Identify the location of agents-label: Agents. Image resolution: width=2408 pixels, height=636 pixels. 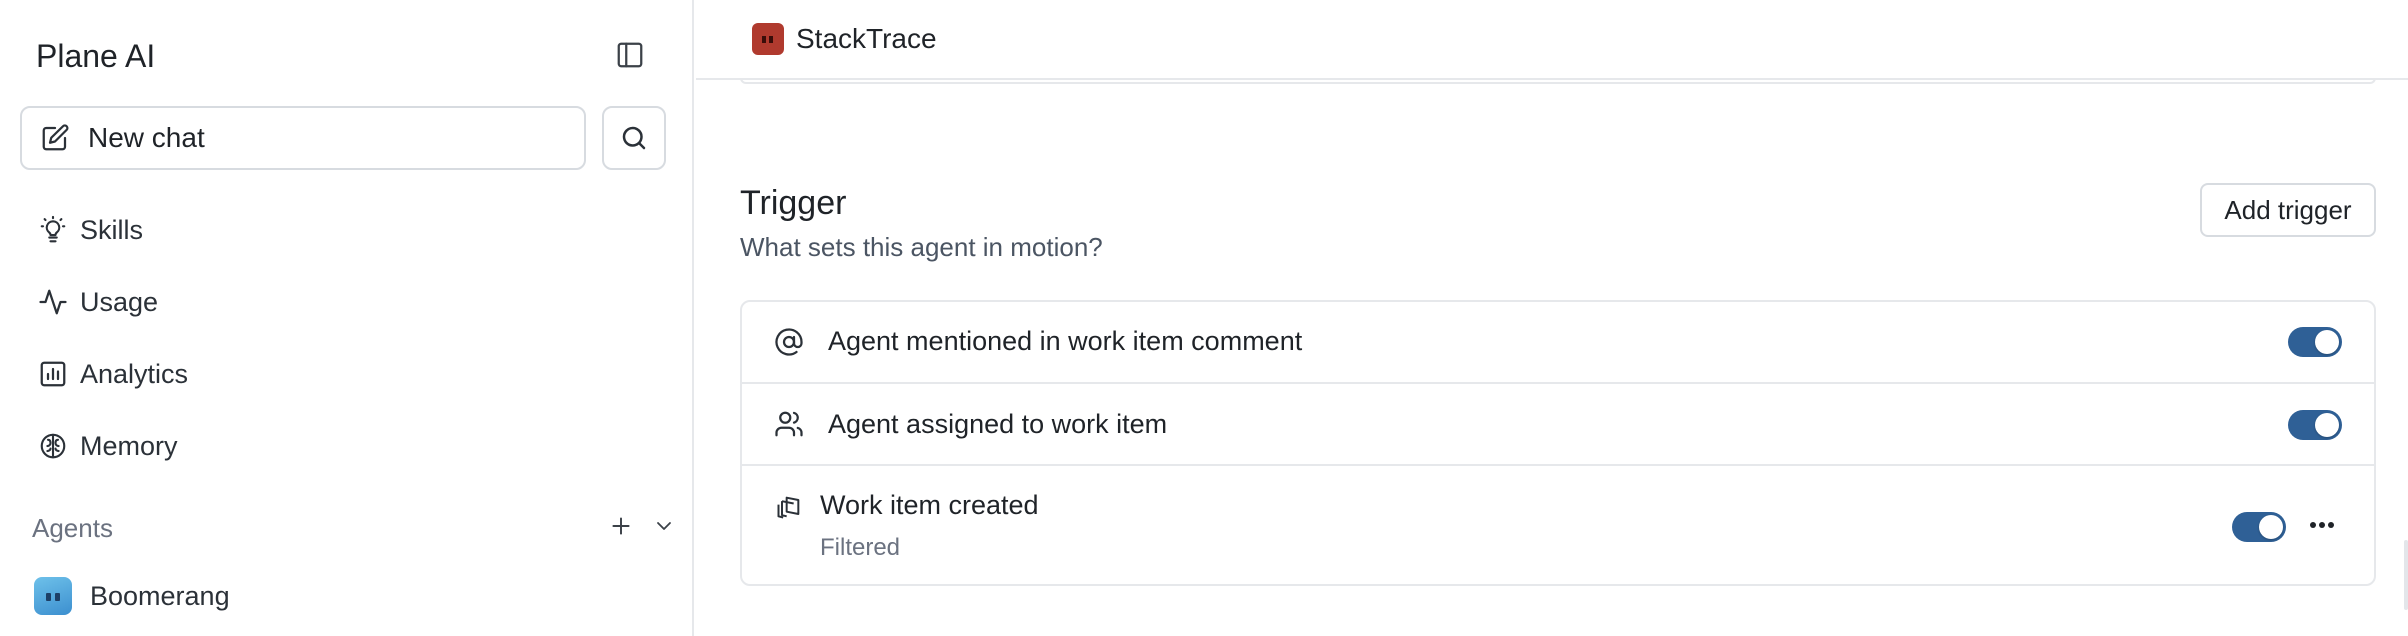
(72, 527).